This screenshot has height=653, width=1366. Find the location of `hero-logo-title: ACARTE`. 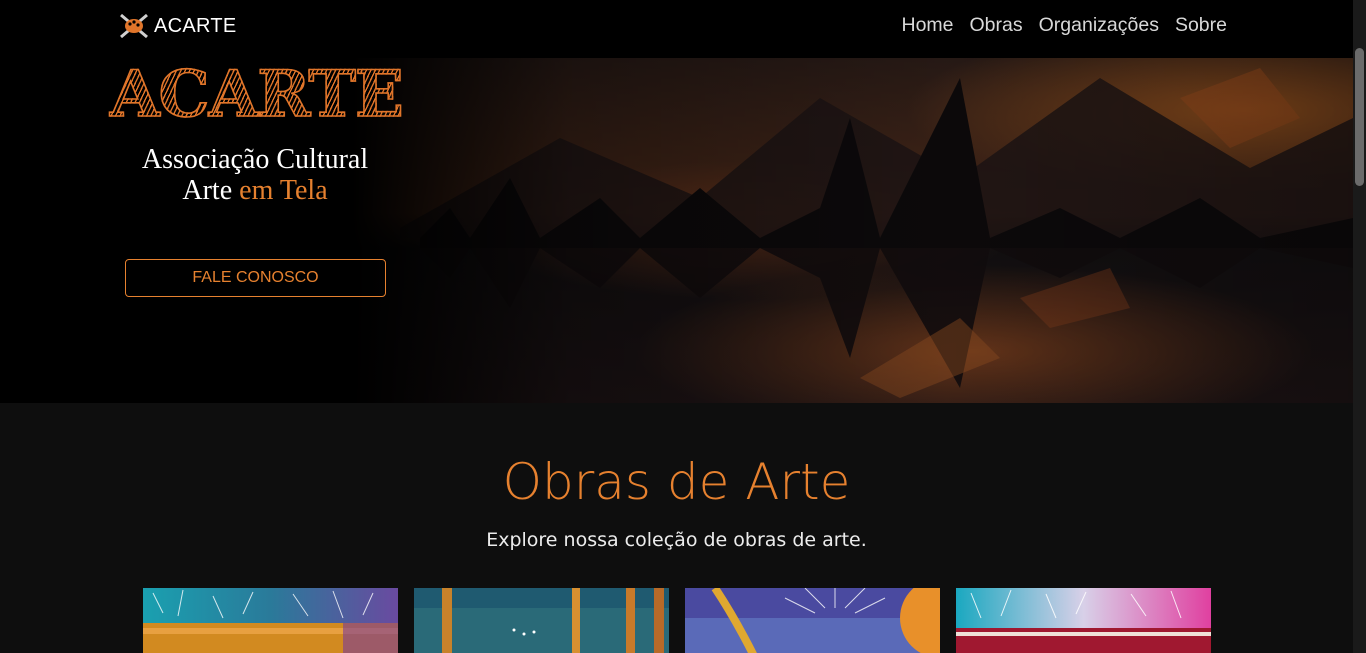

hero-logo-title: ACARTE is located at coordinates (256, 95).